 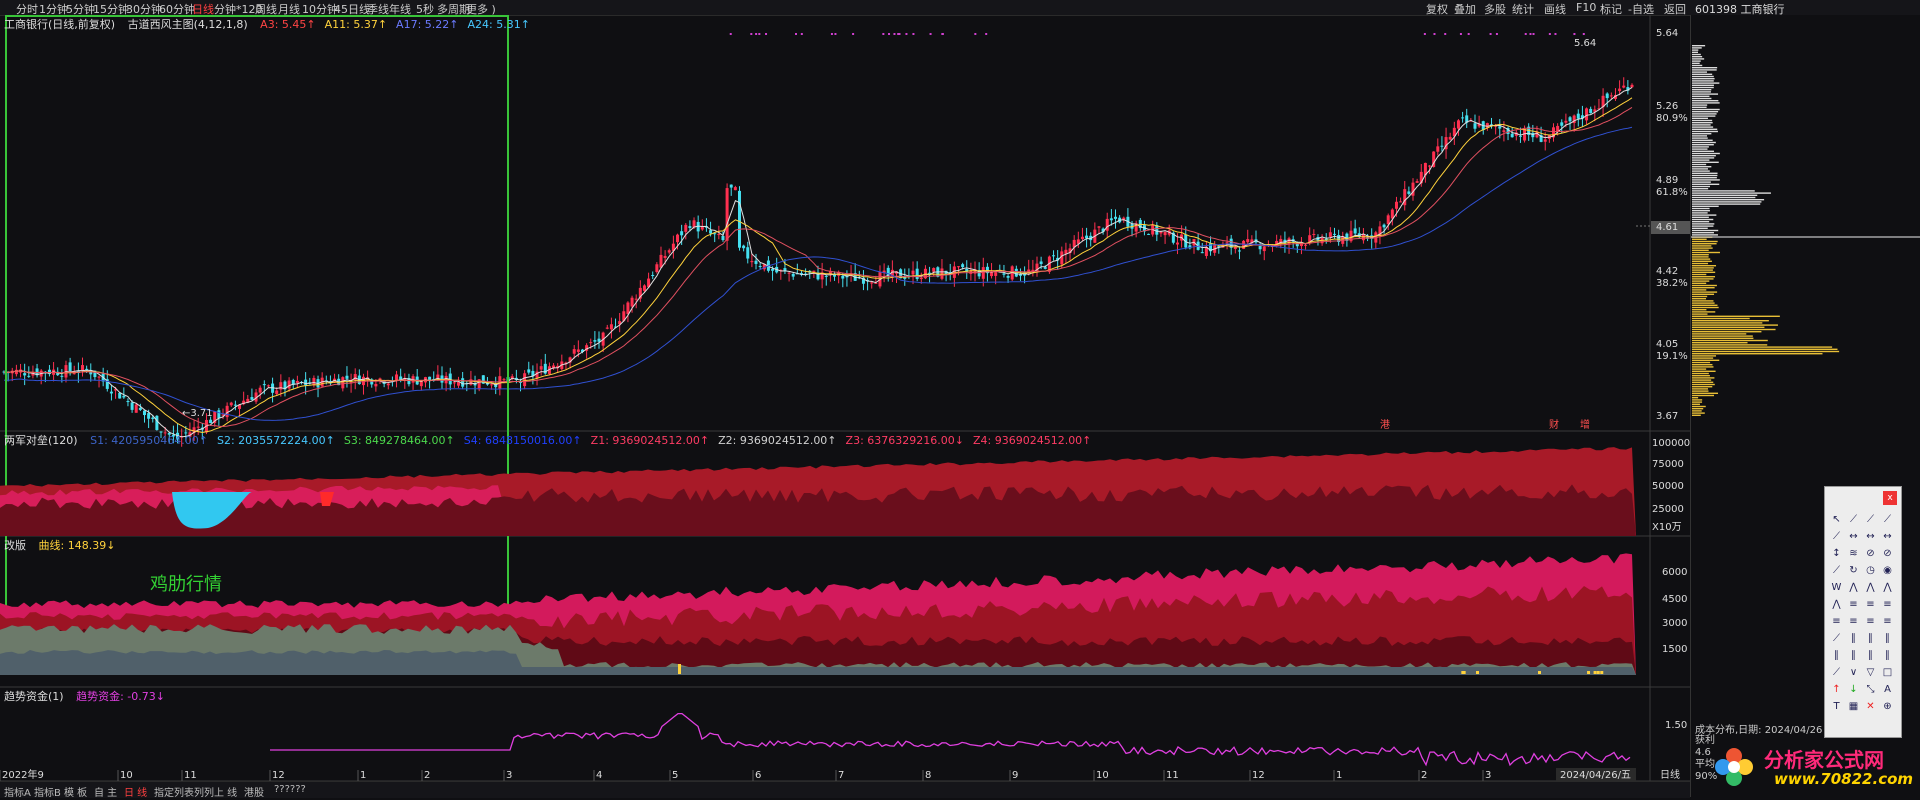 I want to click on close-button: x, so click(x=1890, y=498).